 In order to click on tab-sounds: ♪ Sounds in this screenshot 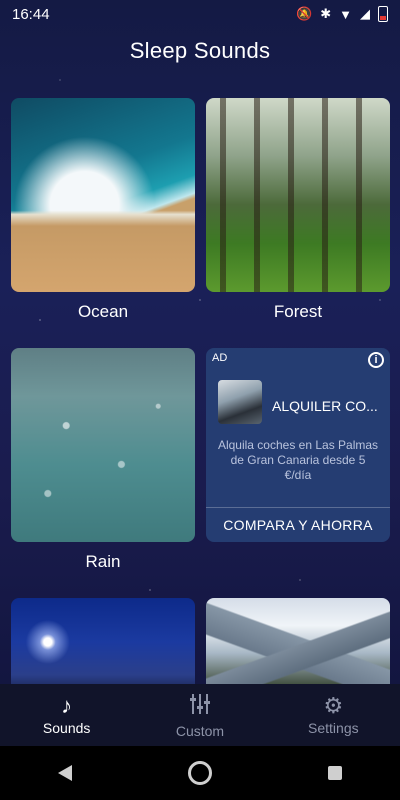, I will do `click(67, 715)`.